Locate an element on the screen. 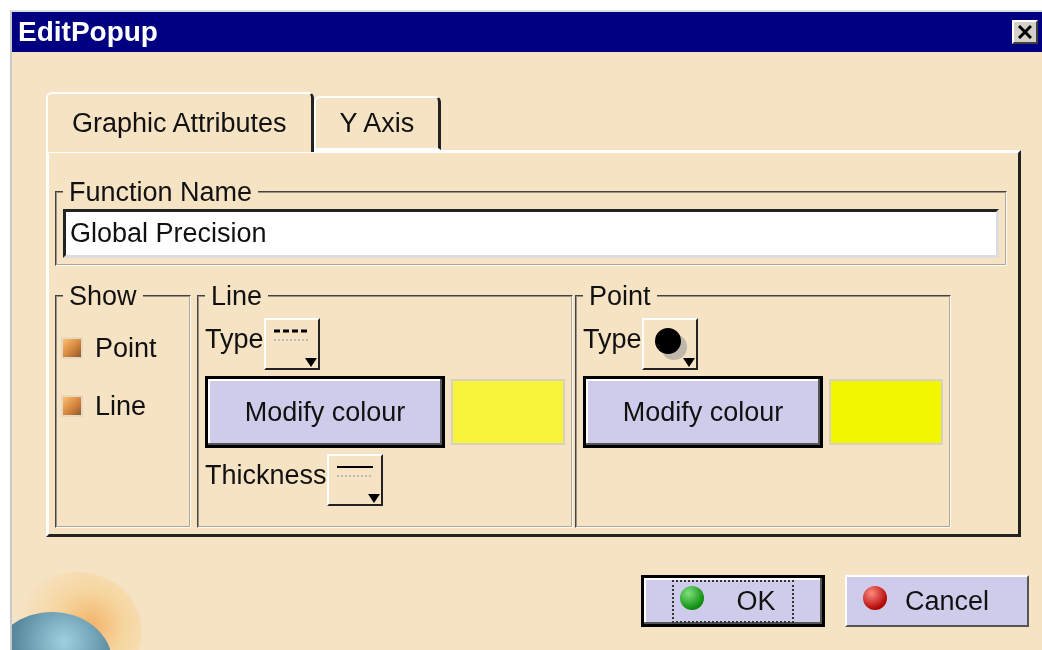  close-icon is located at coordinates (1025, 32).